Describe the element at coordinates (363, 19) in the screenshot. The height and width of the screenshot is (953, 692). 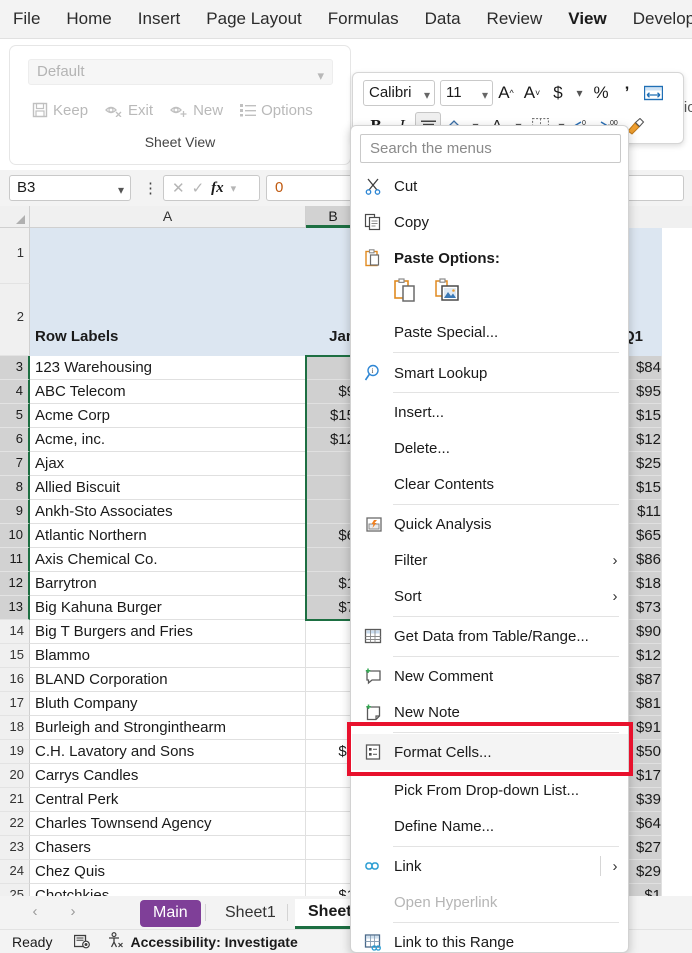
I see `ribbon-tab-formulas: Formulas` at that location.